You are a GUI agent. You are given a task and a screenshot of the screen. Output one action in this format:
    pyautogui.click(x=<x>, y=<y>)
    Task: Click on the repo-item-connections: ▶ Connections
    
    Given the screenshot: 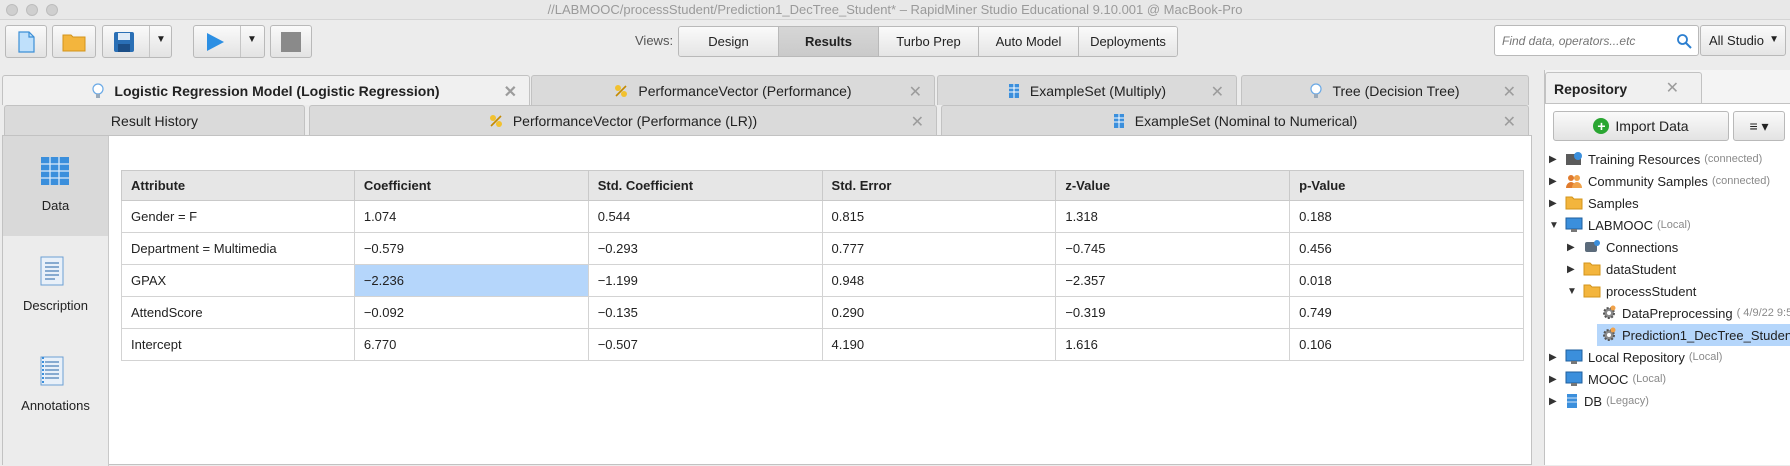 What is the action you would take?
    pyautogui.click(x=1622, y=247)
    